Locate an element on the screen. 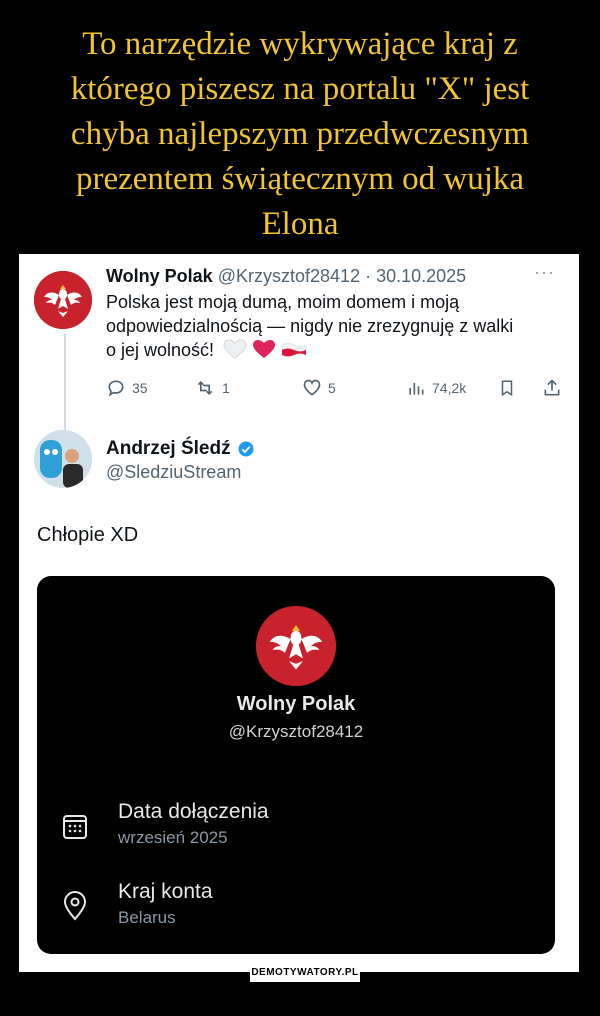  like-count: 5 is located at coordinates (332, 388).